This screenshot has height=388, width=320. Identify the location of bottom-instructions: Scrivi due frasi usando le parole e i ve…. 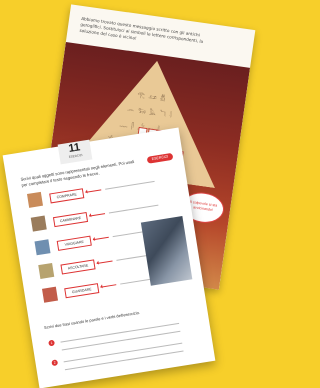
(92, 319).